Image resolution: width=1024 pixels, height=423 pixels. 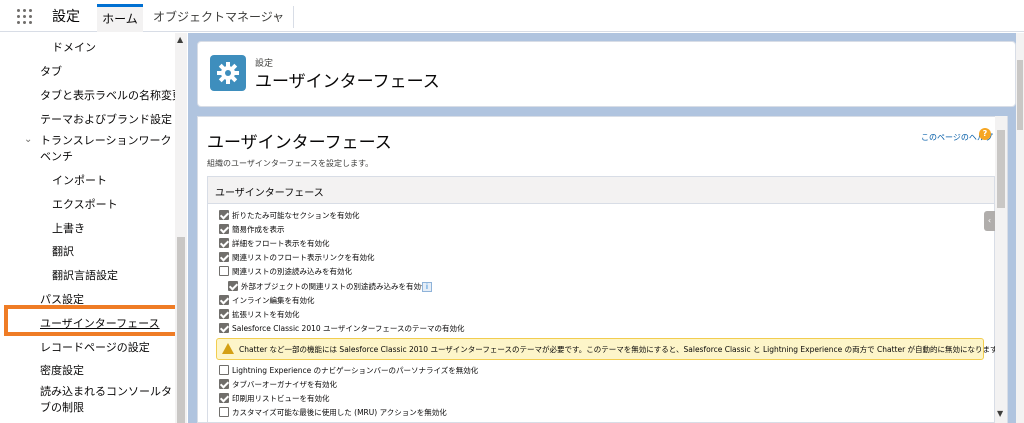 I want to click on help-icon: ?, so click(x=985, y=134).